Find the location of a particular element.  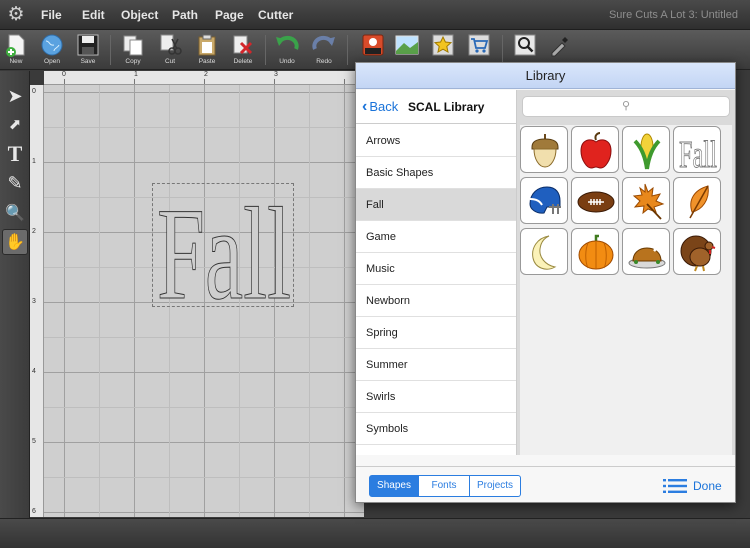

status-bar is located at coordinates (375, 533).